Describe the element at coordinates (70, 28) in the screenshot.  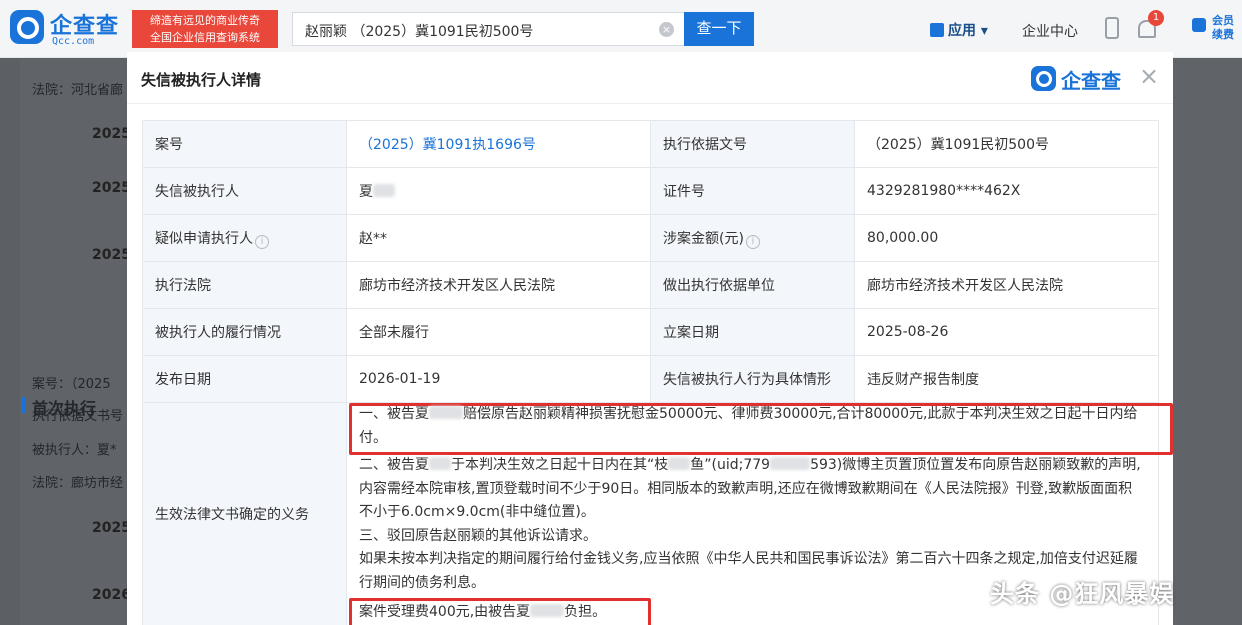
I see `site-logo: 企查查 Qcc.com` at that location.